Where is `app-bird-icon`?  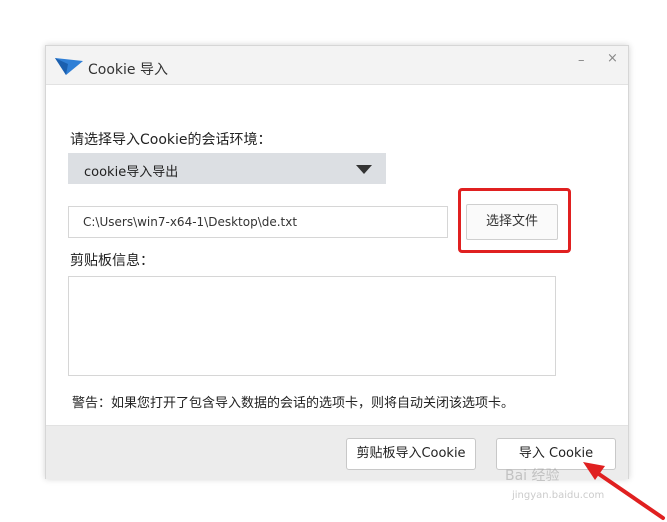 app-bird-icon is located at coordinates (69, 66).